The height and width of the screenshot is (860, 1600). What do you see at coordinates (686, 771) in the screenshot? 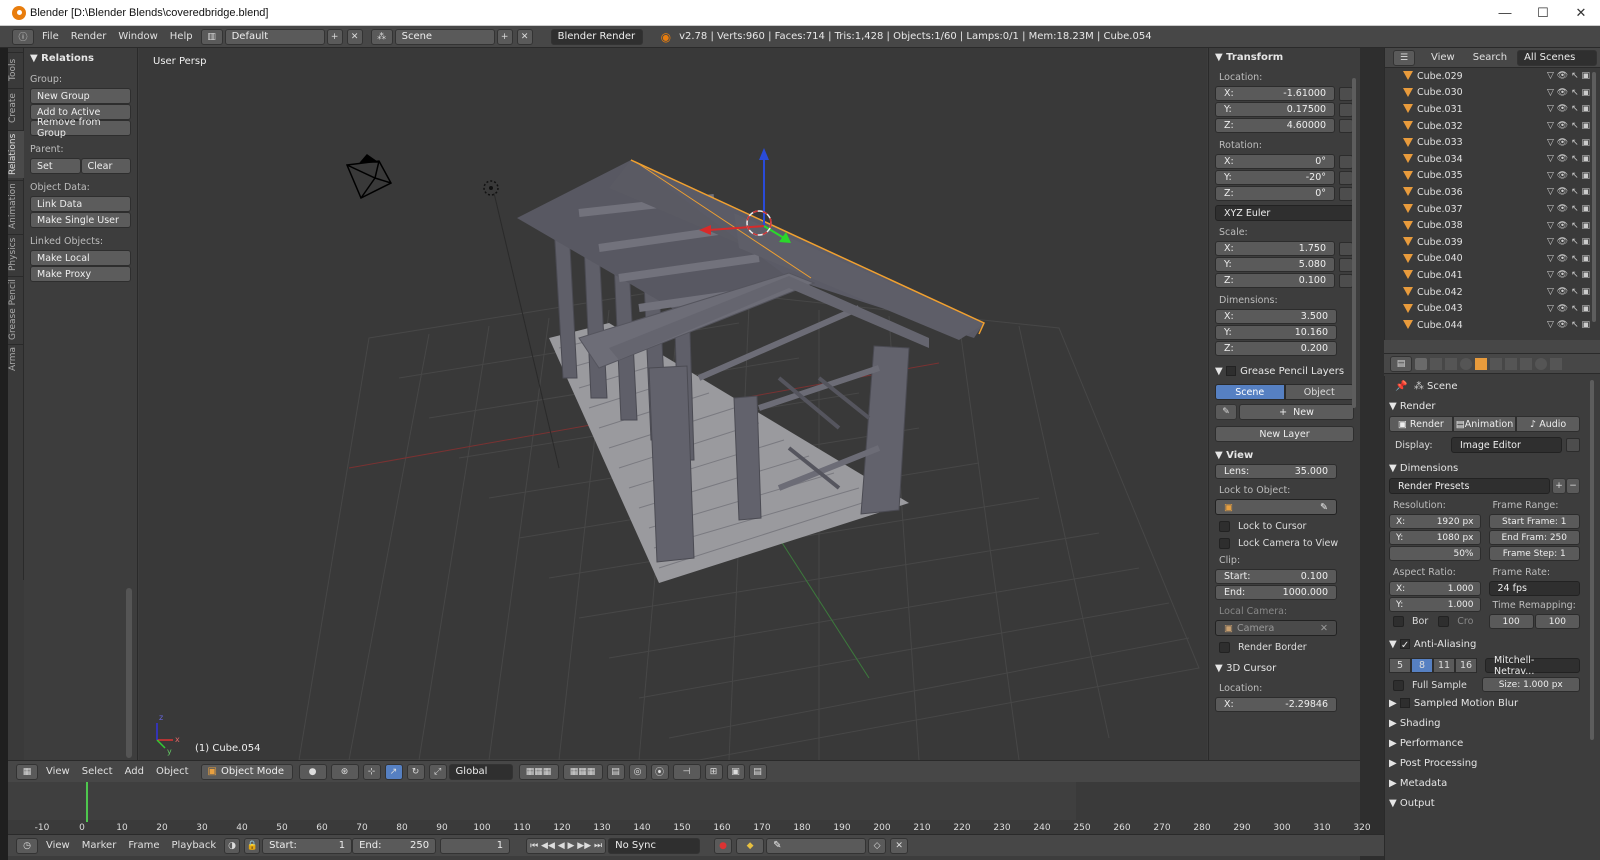
I see `snap-element-icon: ⊣` at bounding box center [686, 771].